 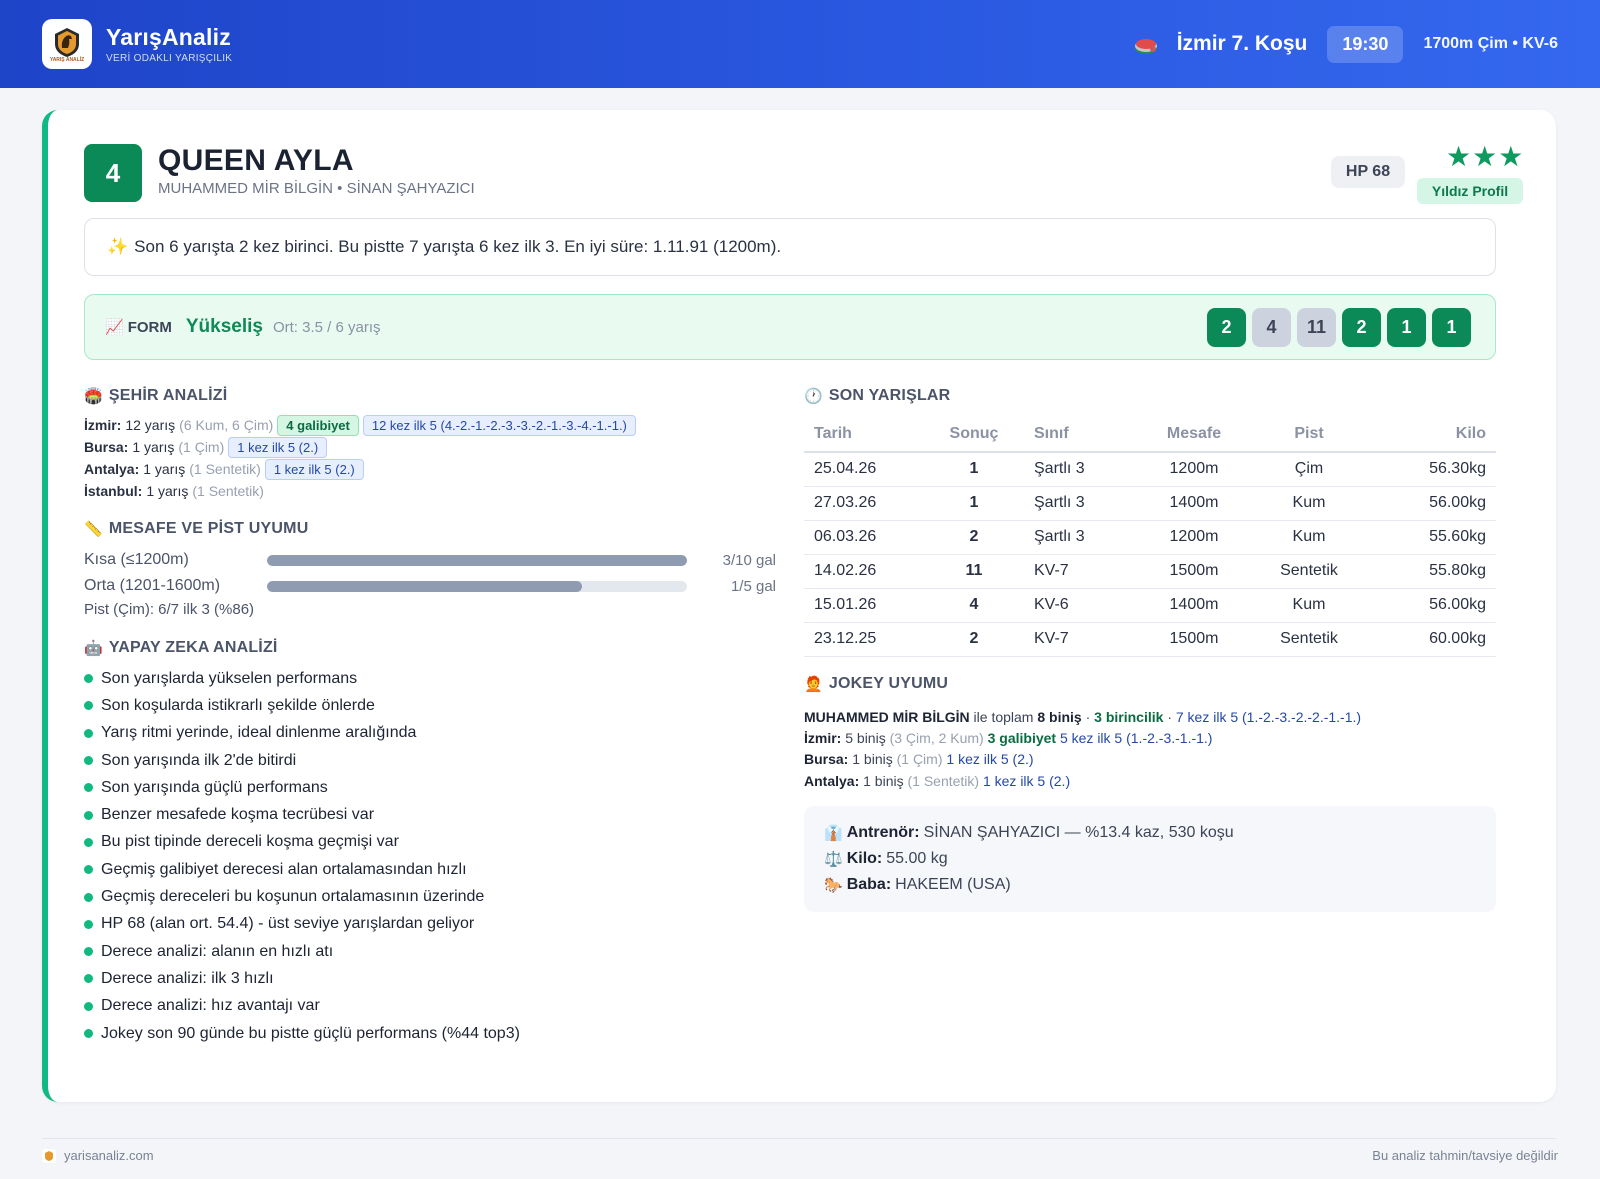 What do you see at coordinates (865, 737) in the screenshot?
I see `jockey-city-count: 5 biniş` at bounding box center [865, 737].